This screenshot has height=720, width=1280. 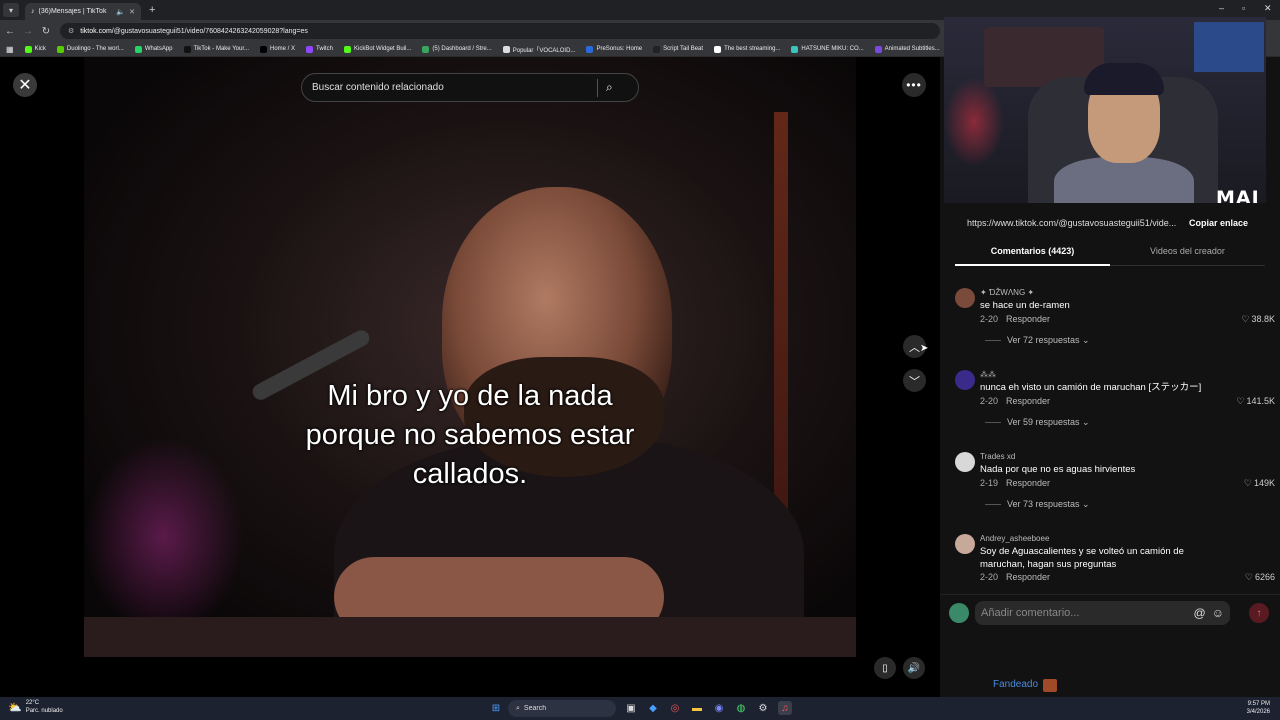 I want to click on chevron-down-icon: ﹀, so click(x=914, y=381).